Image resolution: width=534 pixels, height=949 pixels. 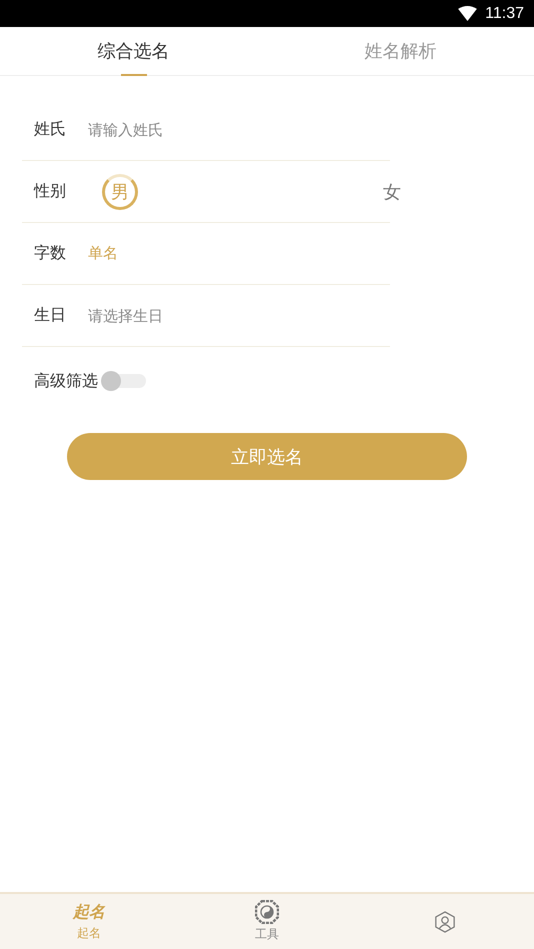 I want to click on dropdown-value: 单名, so click(x=103, y=253).